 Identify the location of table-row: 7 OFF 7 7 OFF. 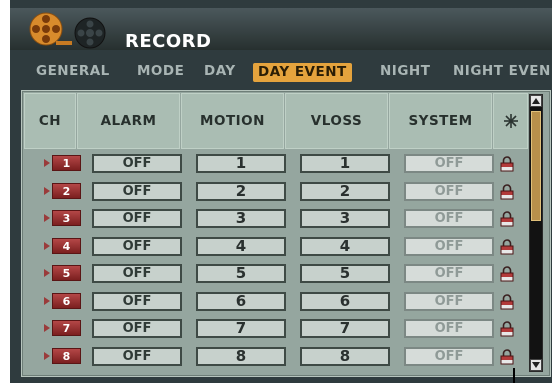
(275, 329).